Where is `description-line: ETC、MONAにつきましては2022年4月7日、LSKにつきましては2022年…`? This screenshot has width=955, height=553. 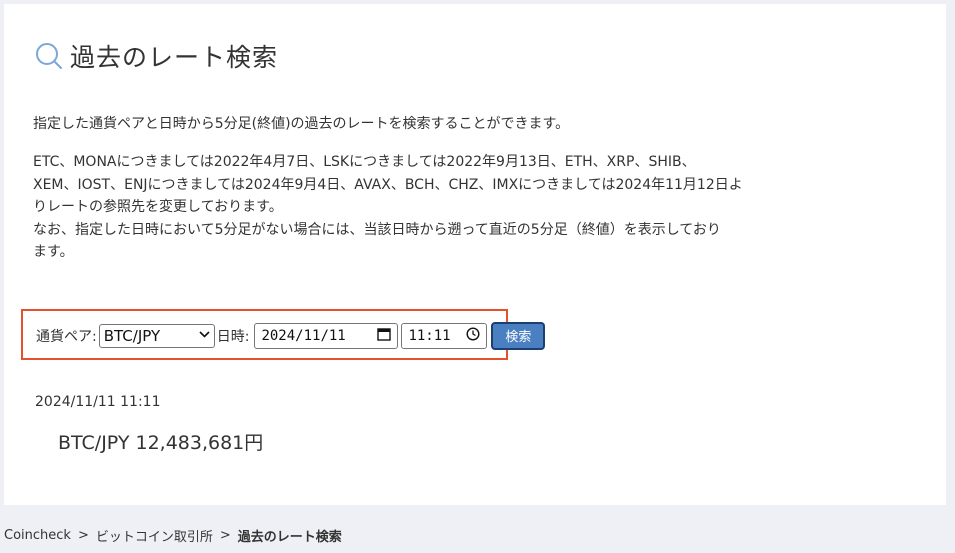
description-line: ETC、MONAにつきましては2022年4月7日、LSKにつきましては2022年… is located at coordinates (364, 162).